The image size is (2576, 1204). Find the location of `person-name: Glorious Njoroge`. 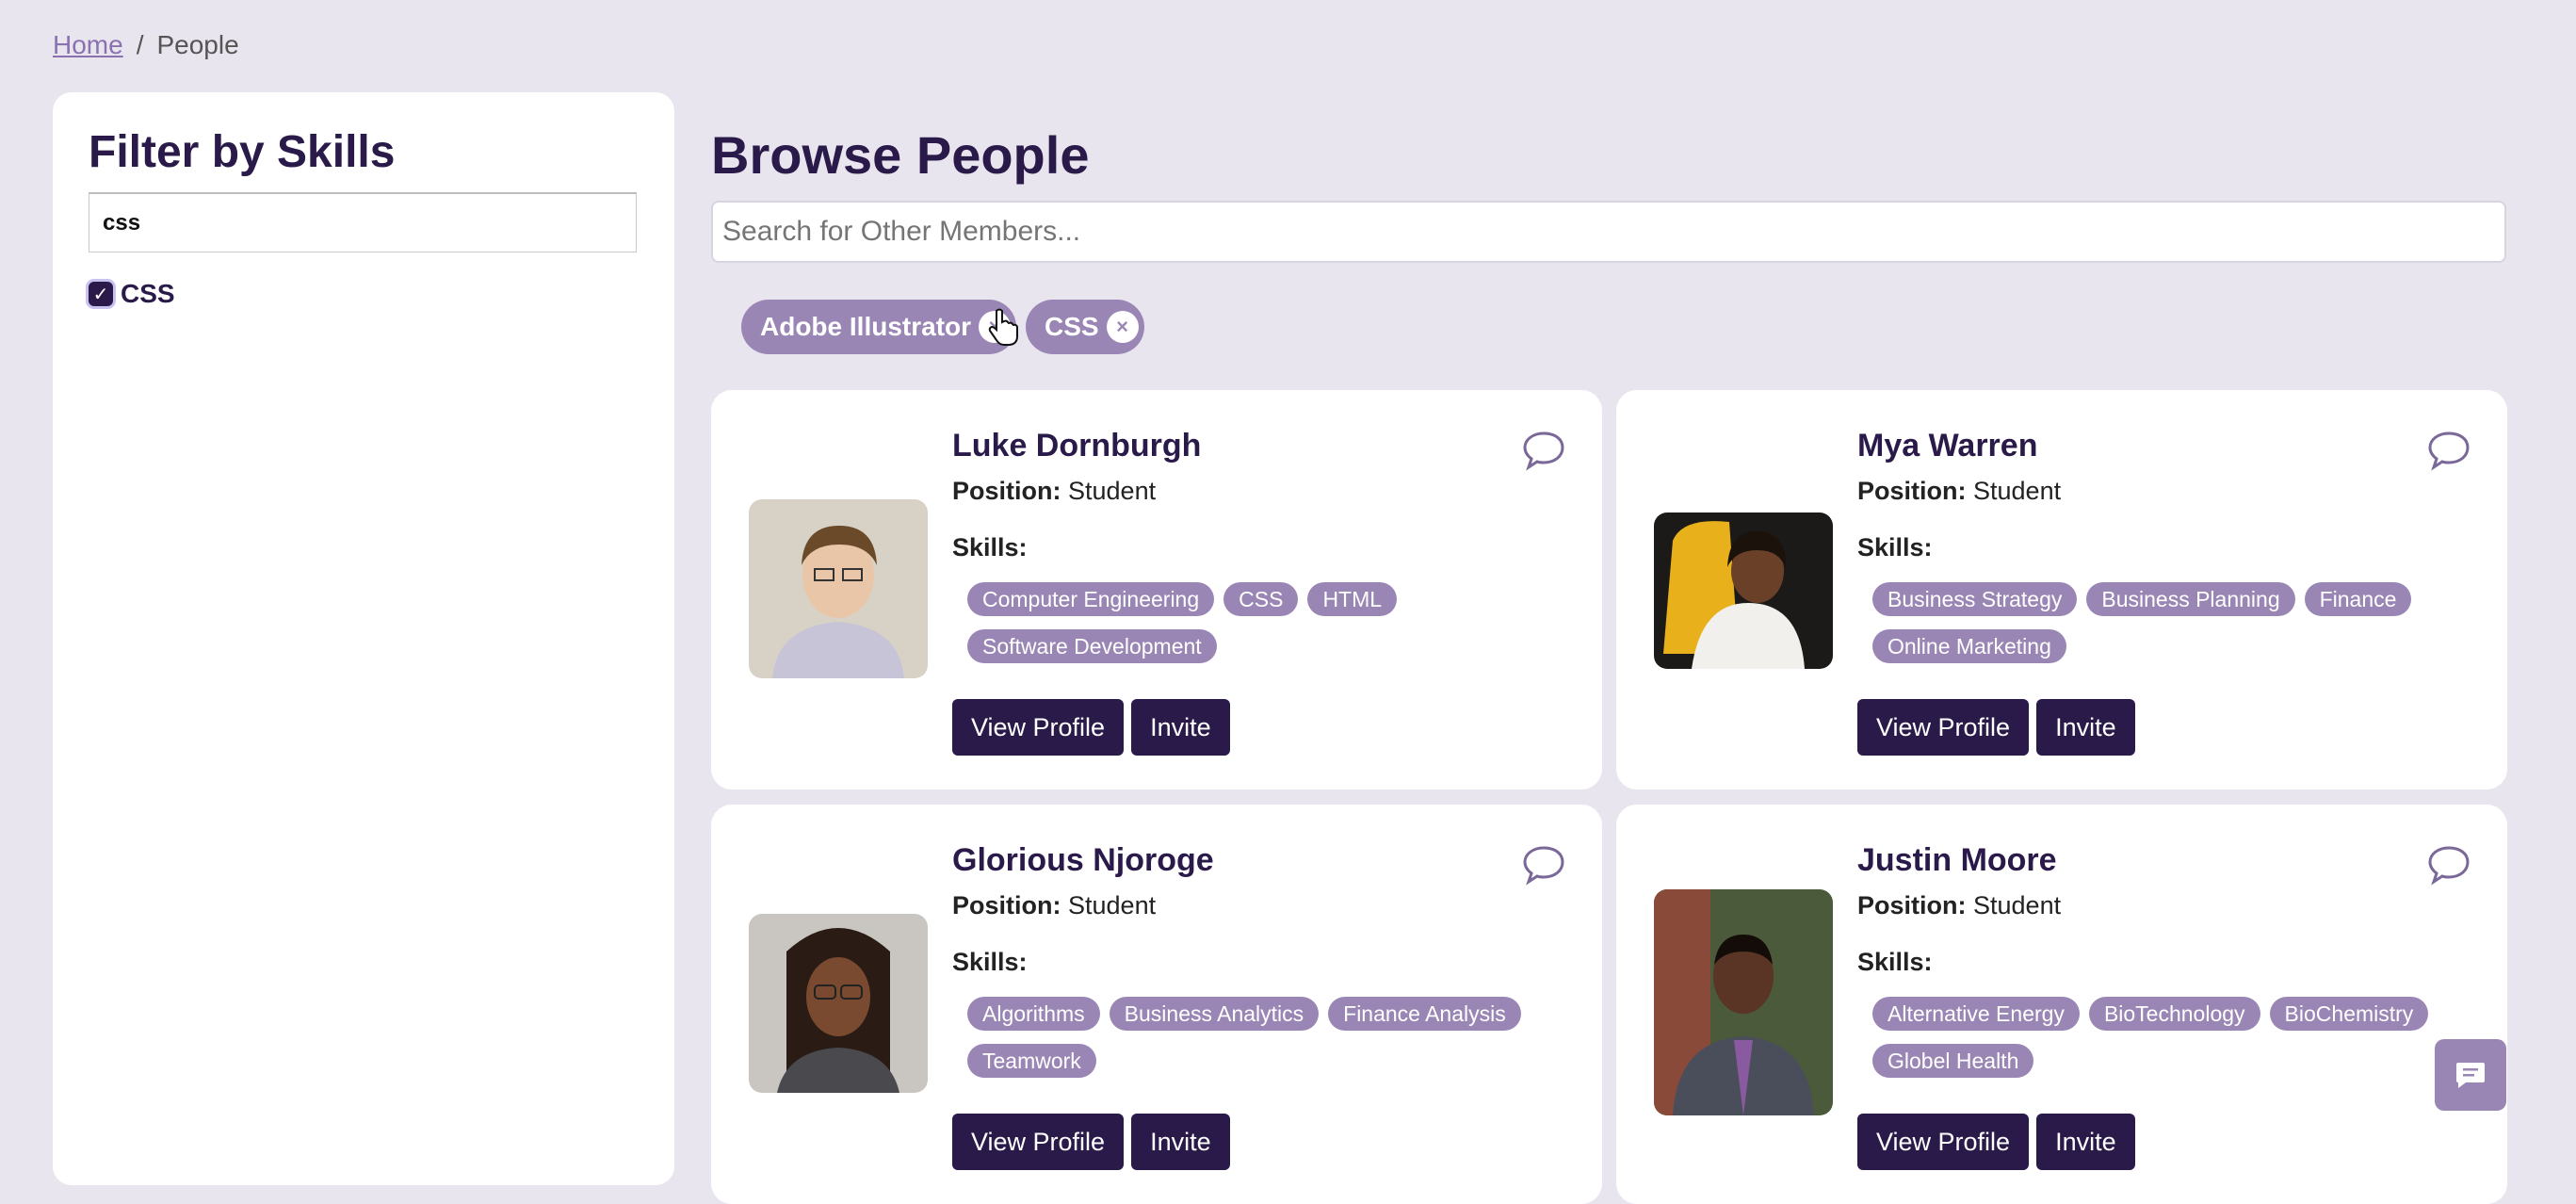

person-name: Glorious Njoroge is located at coordinates (1083, 860).